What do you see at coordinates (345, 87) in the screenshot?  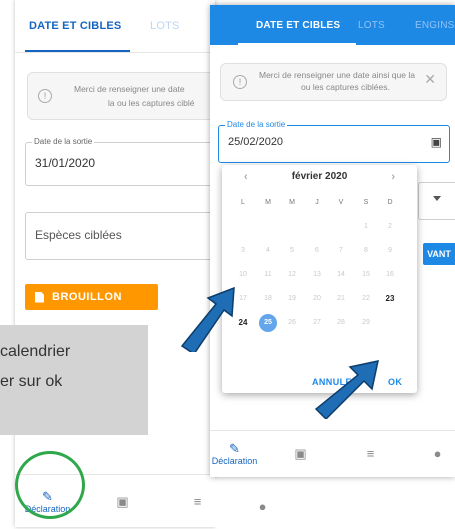 I see `info-text-line2: ou les captures ciblées.` at bounding box center [345, 87].